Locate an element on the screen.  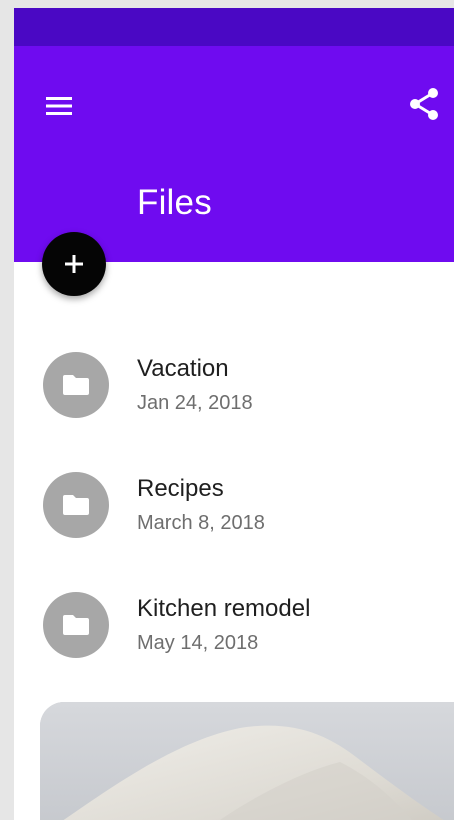
list-item-kitchen-remodel: Kitchen remodel May 14, 2018 is located at coordinates (234, 618).